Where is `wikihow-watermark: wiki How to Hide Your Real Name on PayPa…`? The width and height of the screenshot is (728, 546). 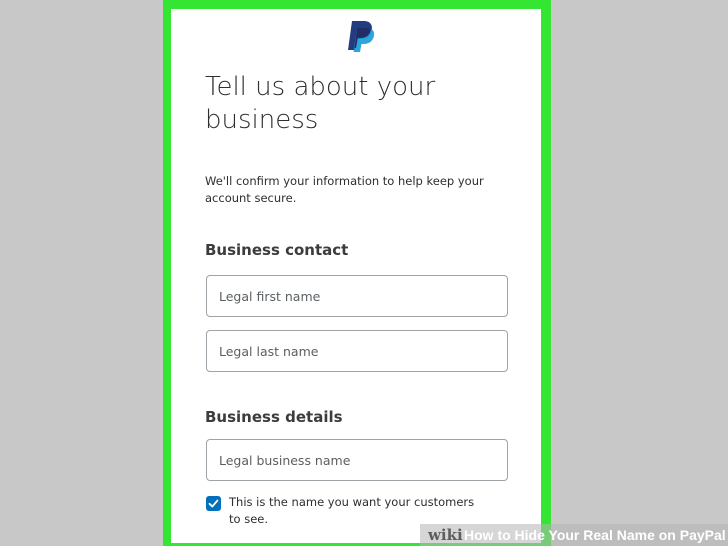 wikihow-watermark: wiki How to Hide Your Real Name on PayPa… is located at coordinates (574, 535).